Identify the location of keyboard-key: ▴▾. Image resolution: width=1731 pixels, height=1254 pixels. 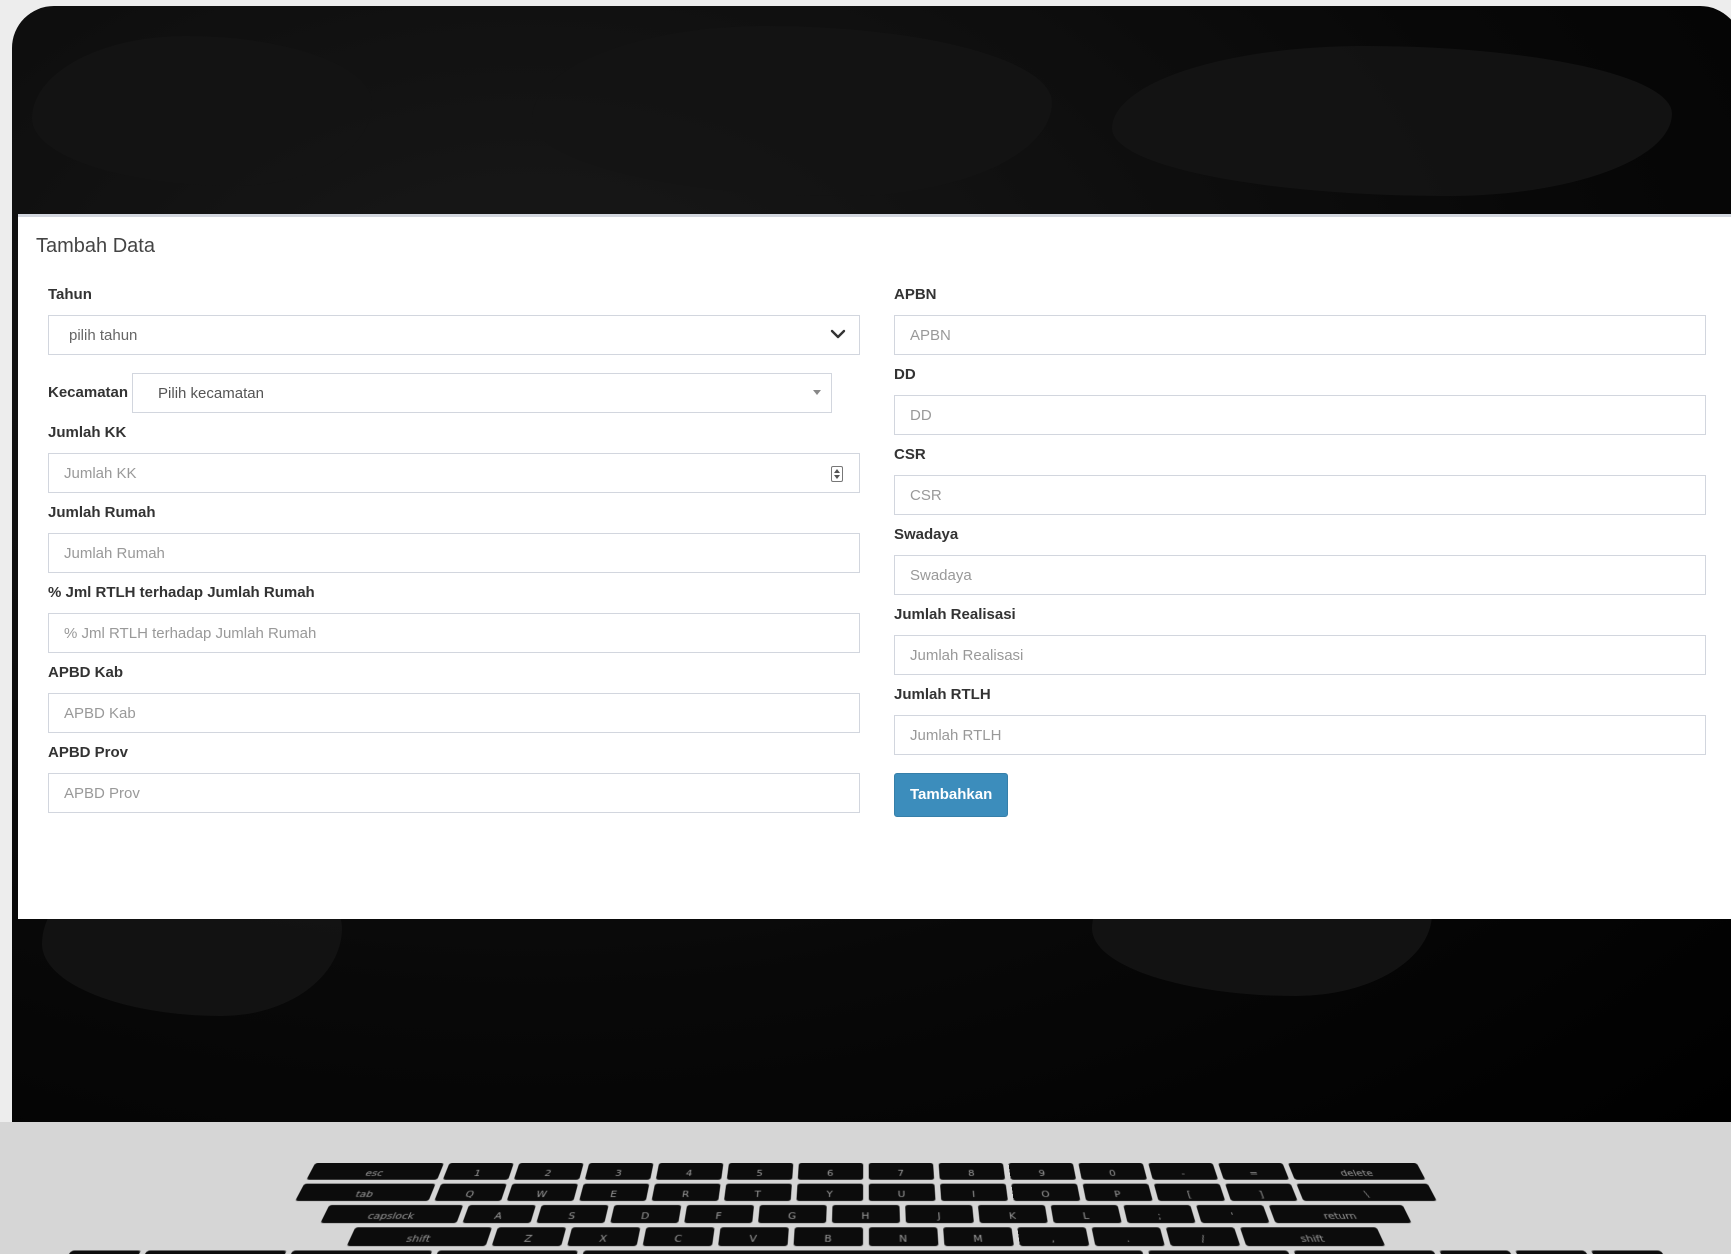
(1555, 1252).